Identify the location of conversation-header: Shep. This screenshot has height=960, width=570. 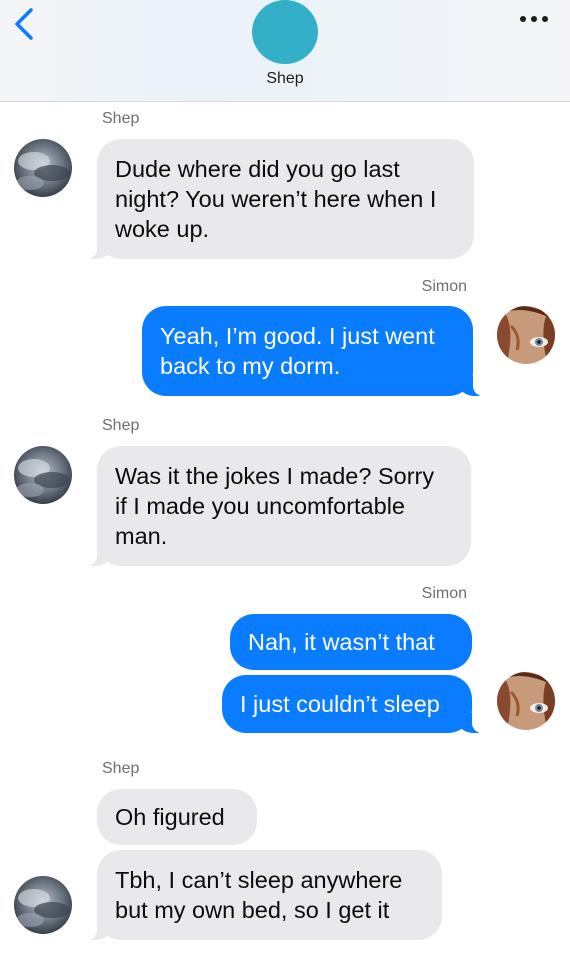
(285, 51).